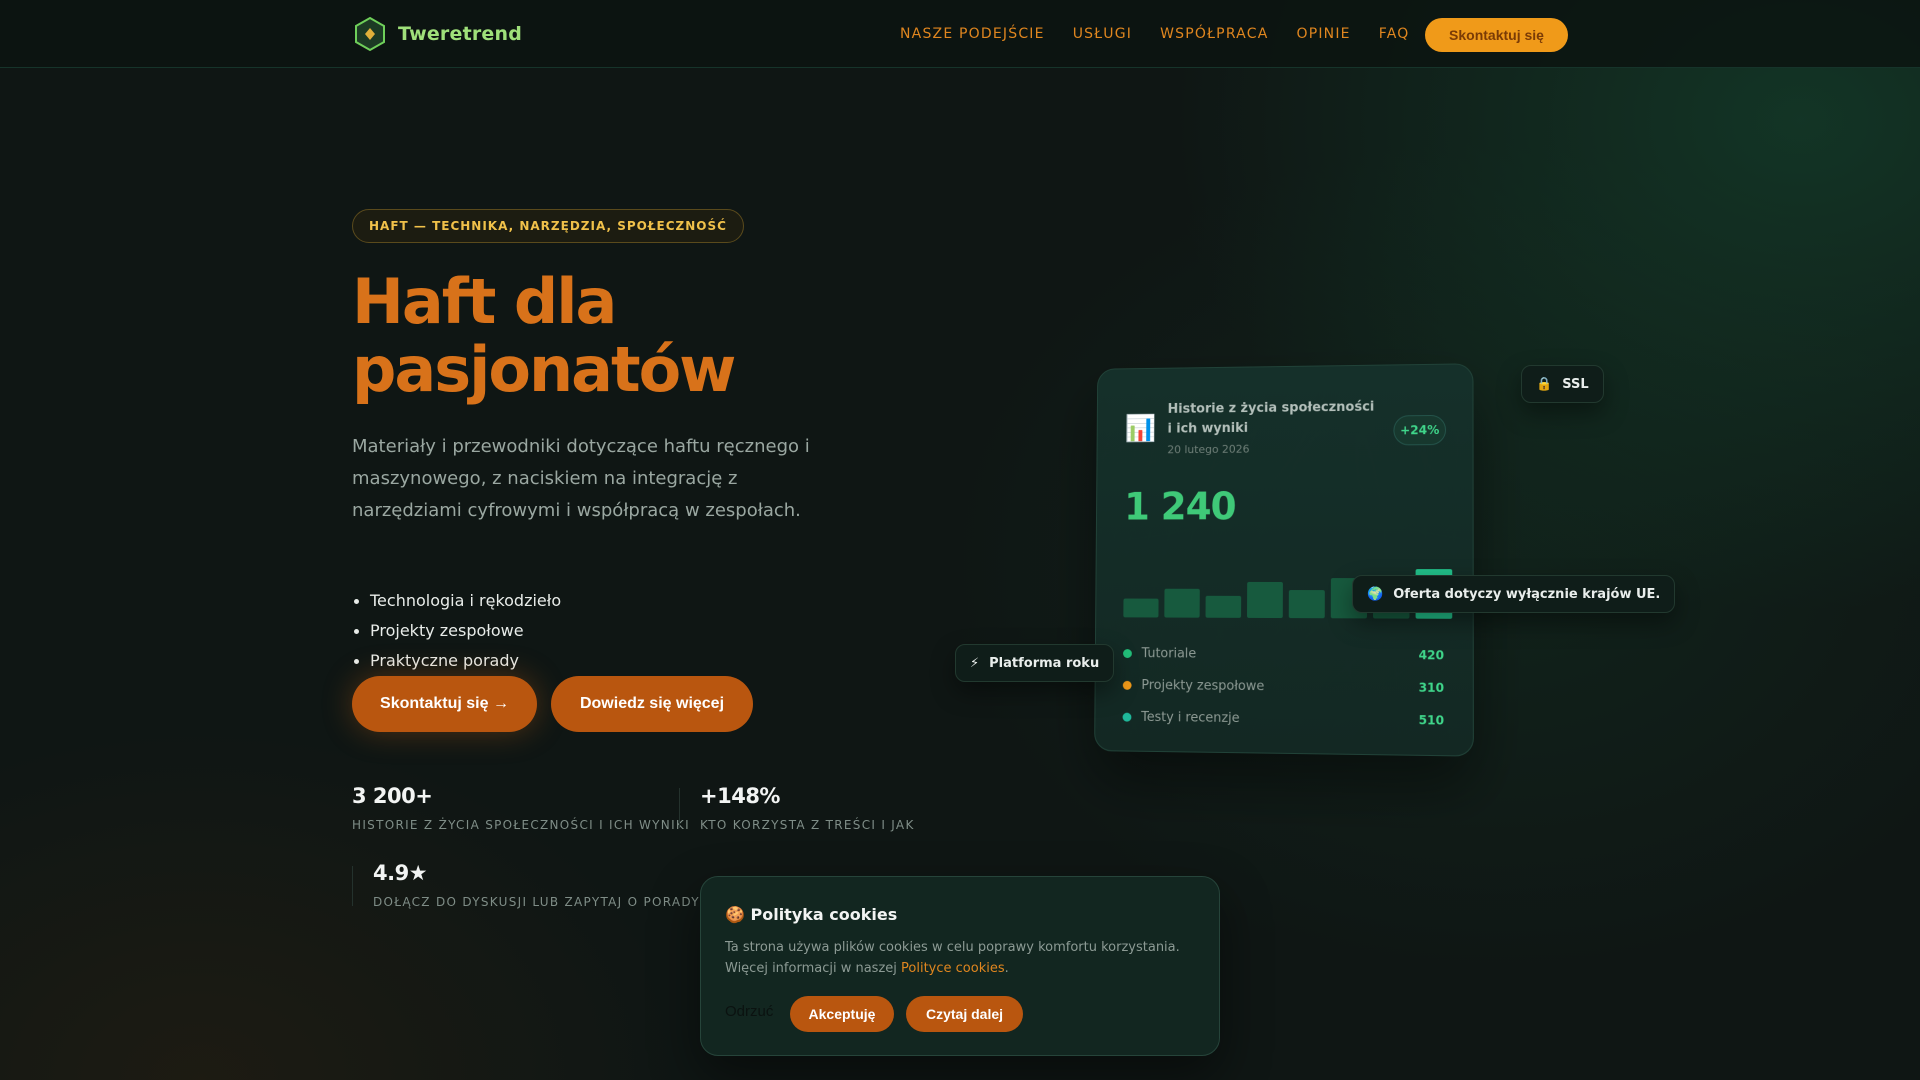  What do you see at coordinates (1496, 35) in the screenshot?
I see `nav-contact-button: Skontaktuj się` at bounding box center [1496, 35].